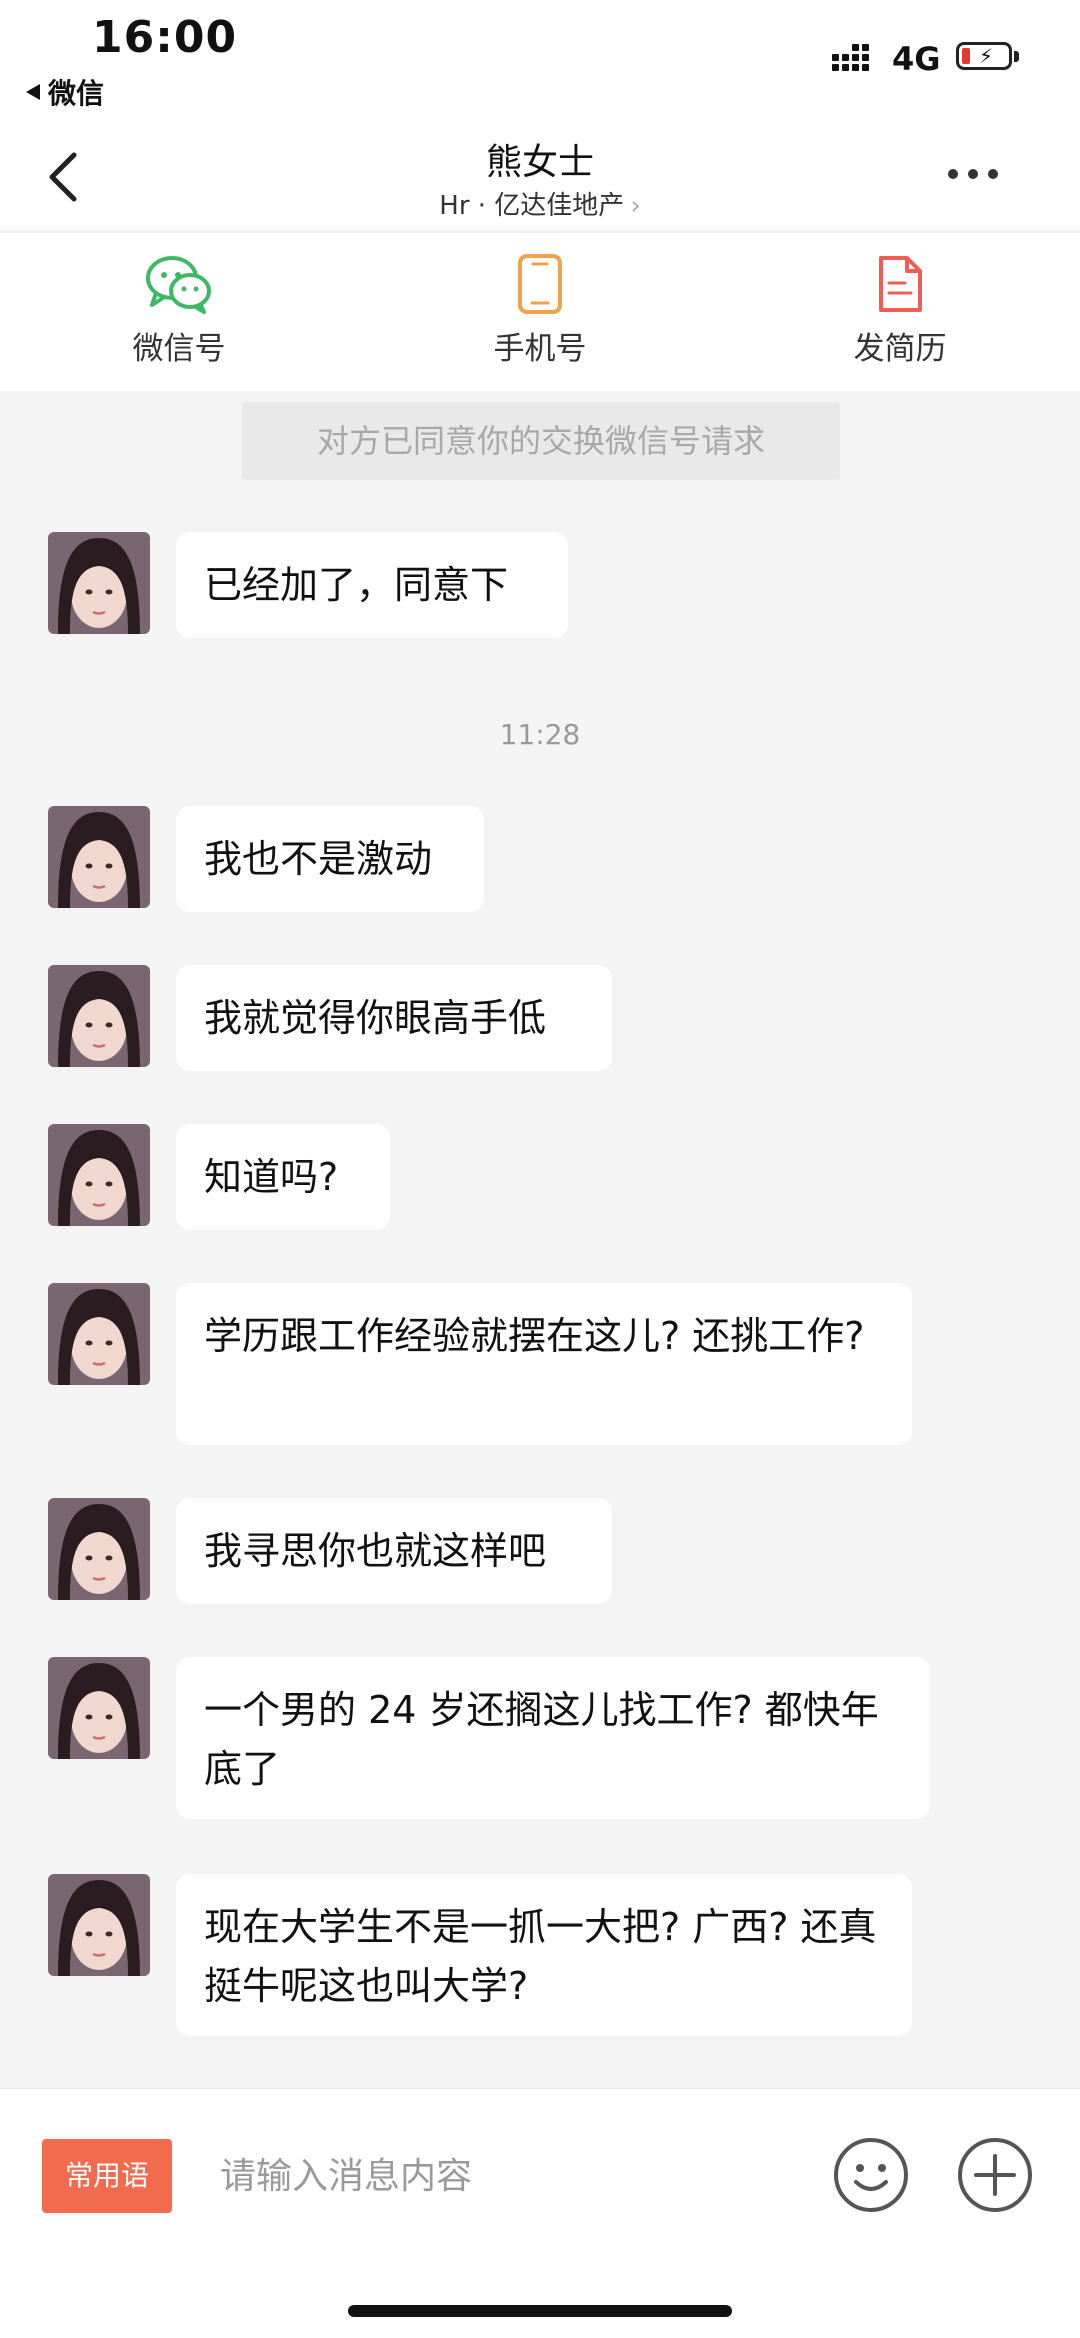 The height and width of the screenshot is (2338, 1080). What do you see at coordinates (544, 1955) in the screenshot?
I see `message-bubble: 现在大学生不是一抓一大把? 广西? 还真挺牛呢这也叫大学?` at bounding box center [544, 1955].